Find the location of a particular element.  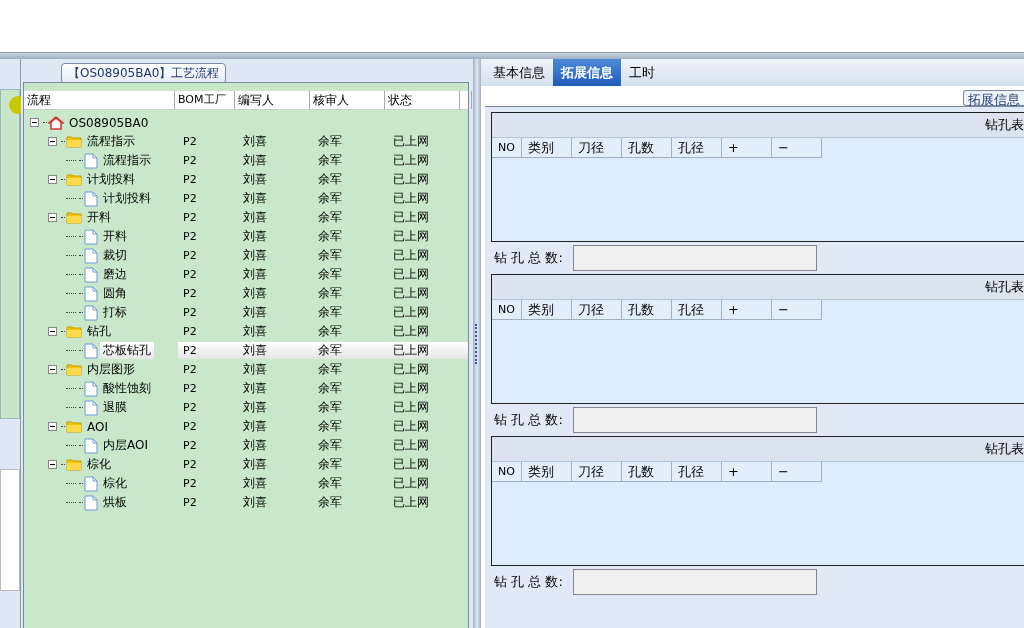

tree-node: 退膜 is located at coordinates (115, 407).